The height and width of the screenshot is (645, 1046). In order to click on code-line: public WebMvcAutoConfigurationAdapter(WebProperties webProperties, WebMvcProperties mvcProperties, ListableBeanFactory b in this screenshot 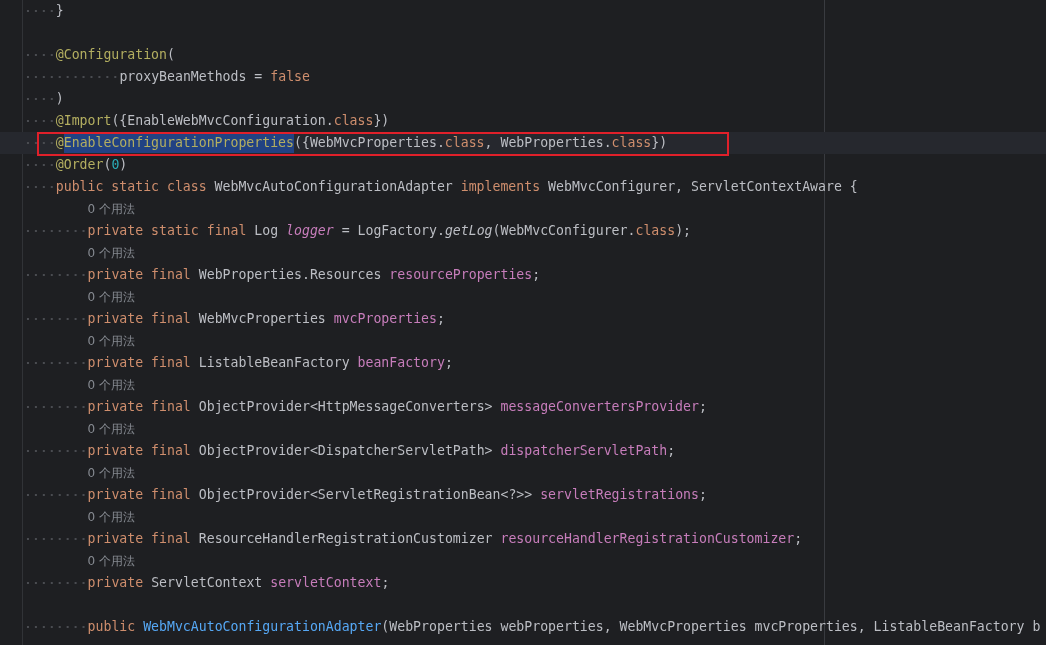, I will do `click(532, 627)`.